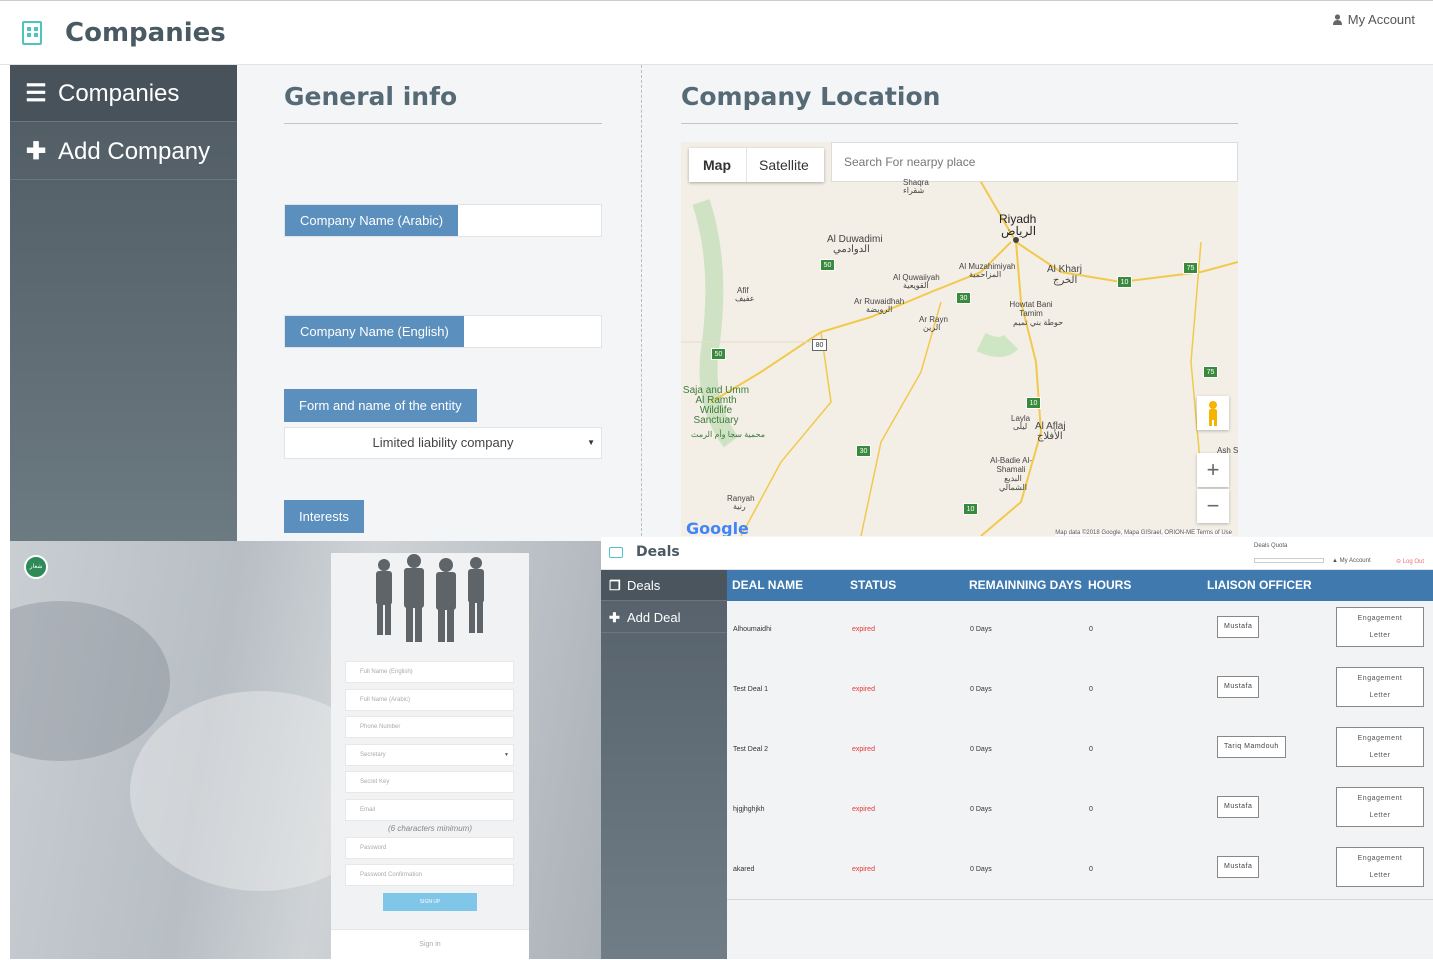 This screenshot has width=1433, height=960. Describe the element at coordinates (430, 598) in the screenshot. I see `business-people-icon` at that location.